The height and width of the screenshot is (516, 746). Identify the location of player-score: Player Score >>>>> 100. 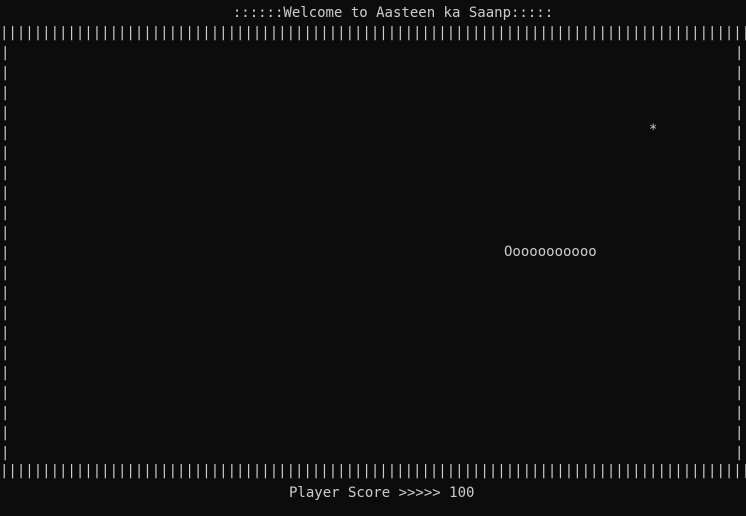
(381, 493).